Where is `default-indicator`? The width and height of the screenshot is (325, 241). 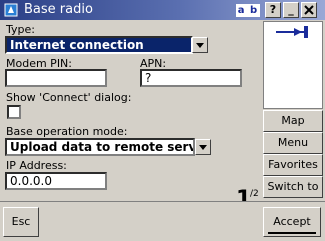 default-indicator is located at coordinates (292, 233).